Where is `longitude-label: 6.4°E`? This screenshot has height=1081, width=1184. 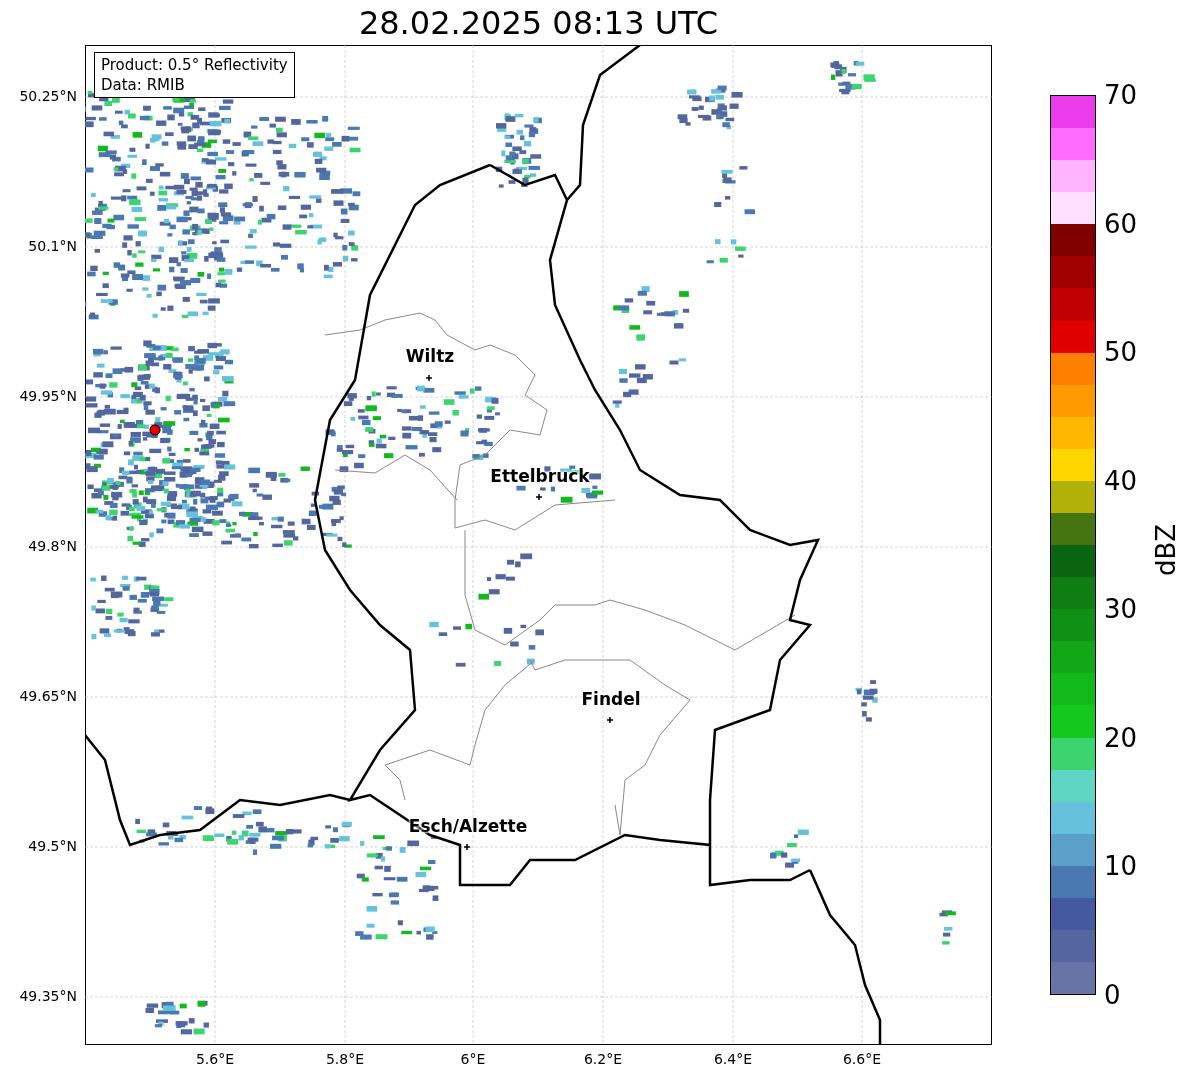 longitude-label: 6.4°E is located at coordinates (733, 1059).